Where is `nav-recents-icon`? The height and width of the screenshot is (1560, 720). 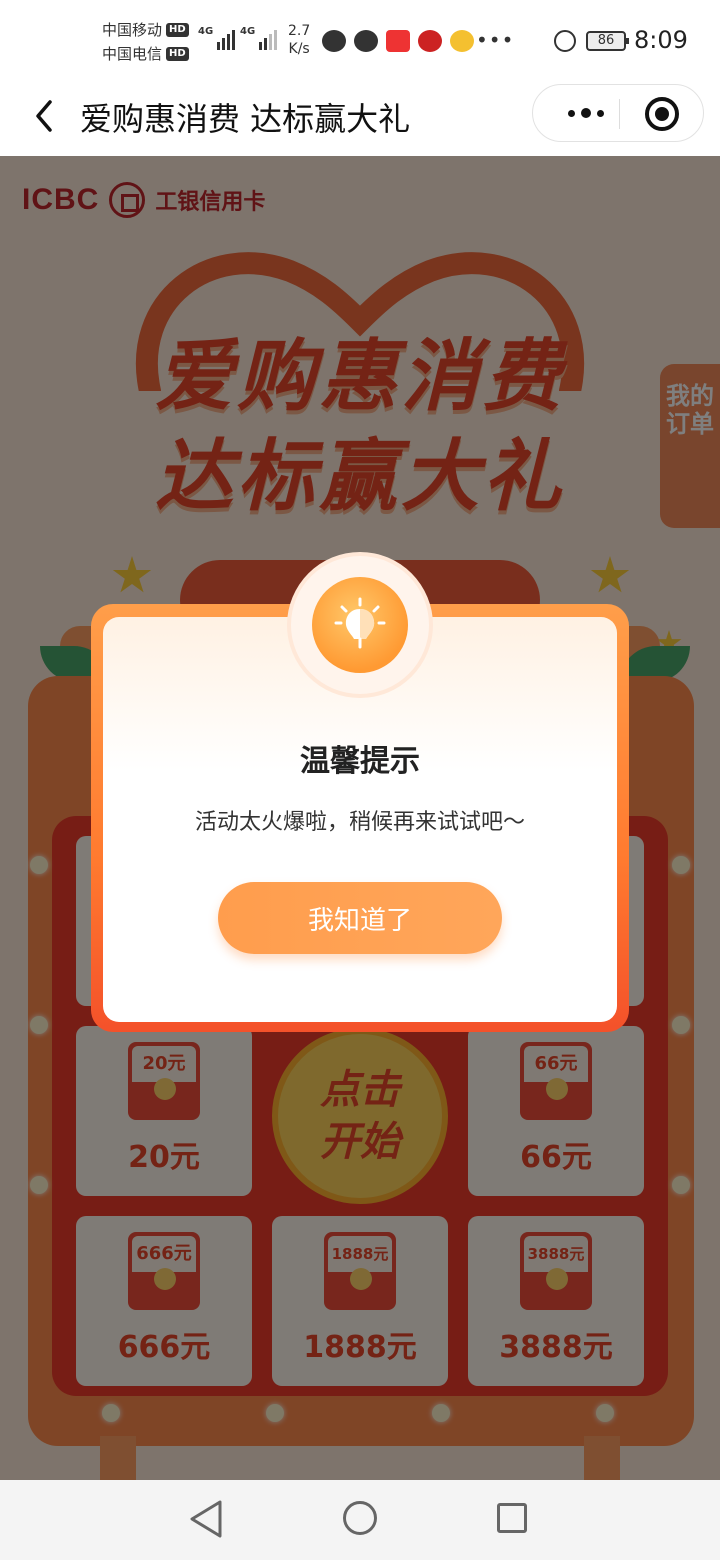
nav-recents-icon is located at coordinates (512, 1518).